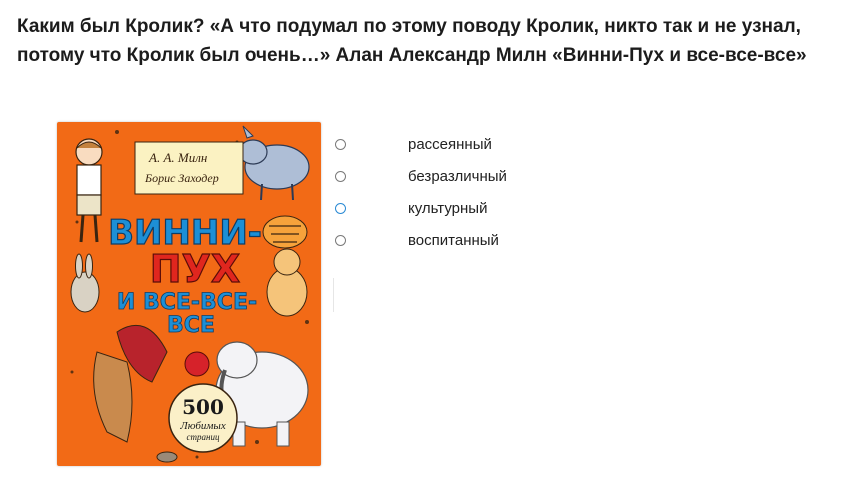  I want to click on option-rasseyannyy: рассеянный, so click(421, 144).